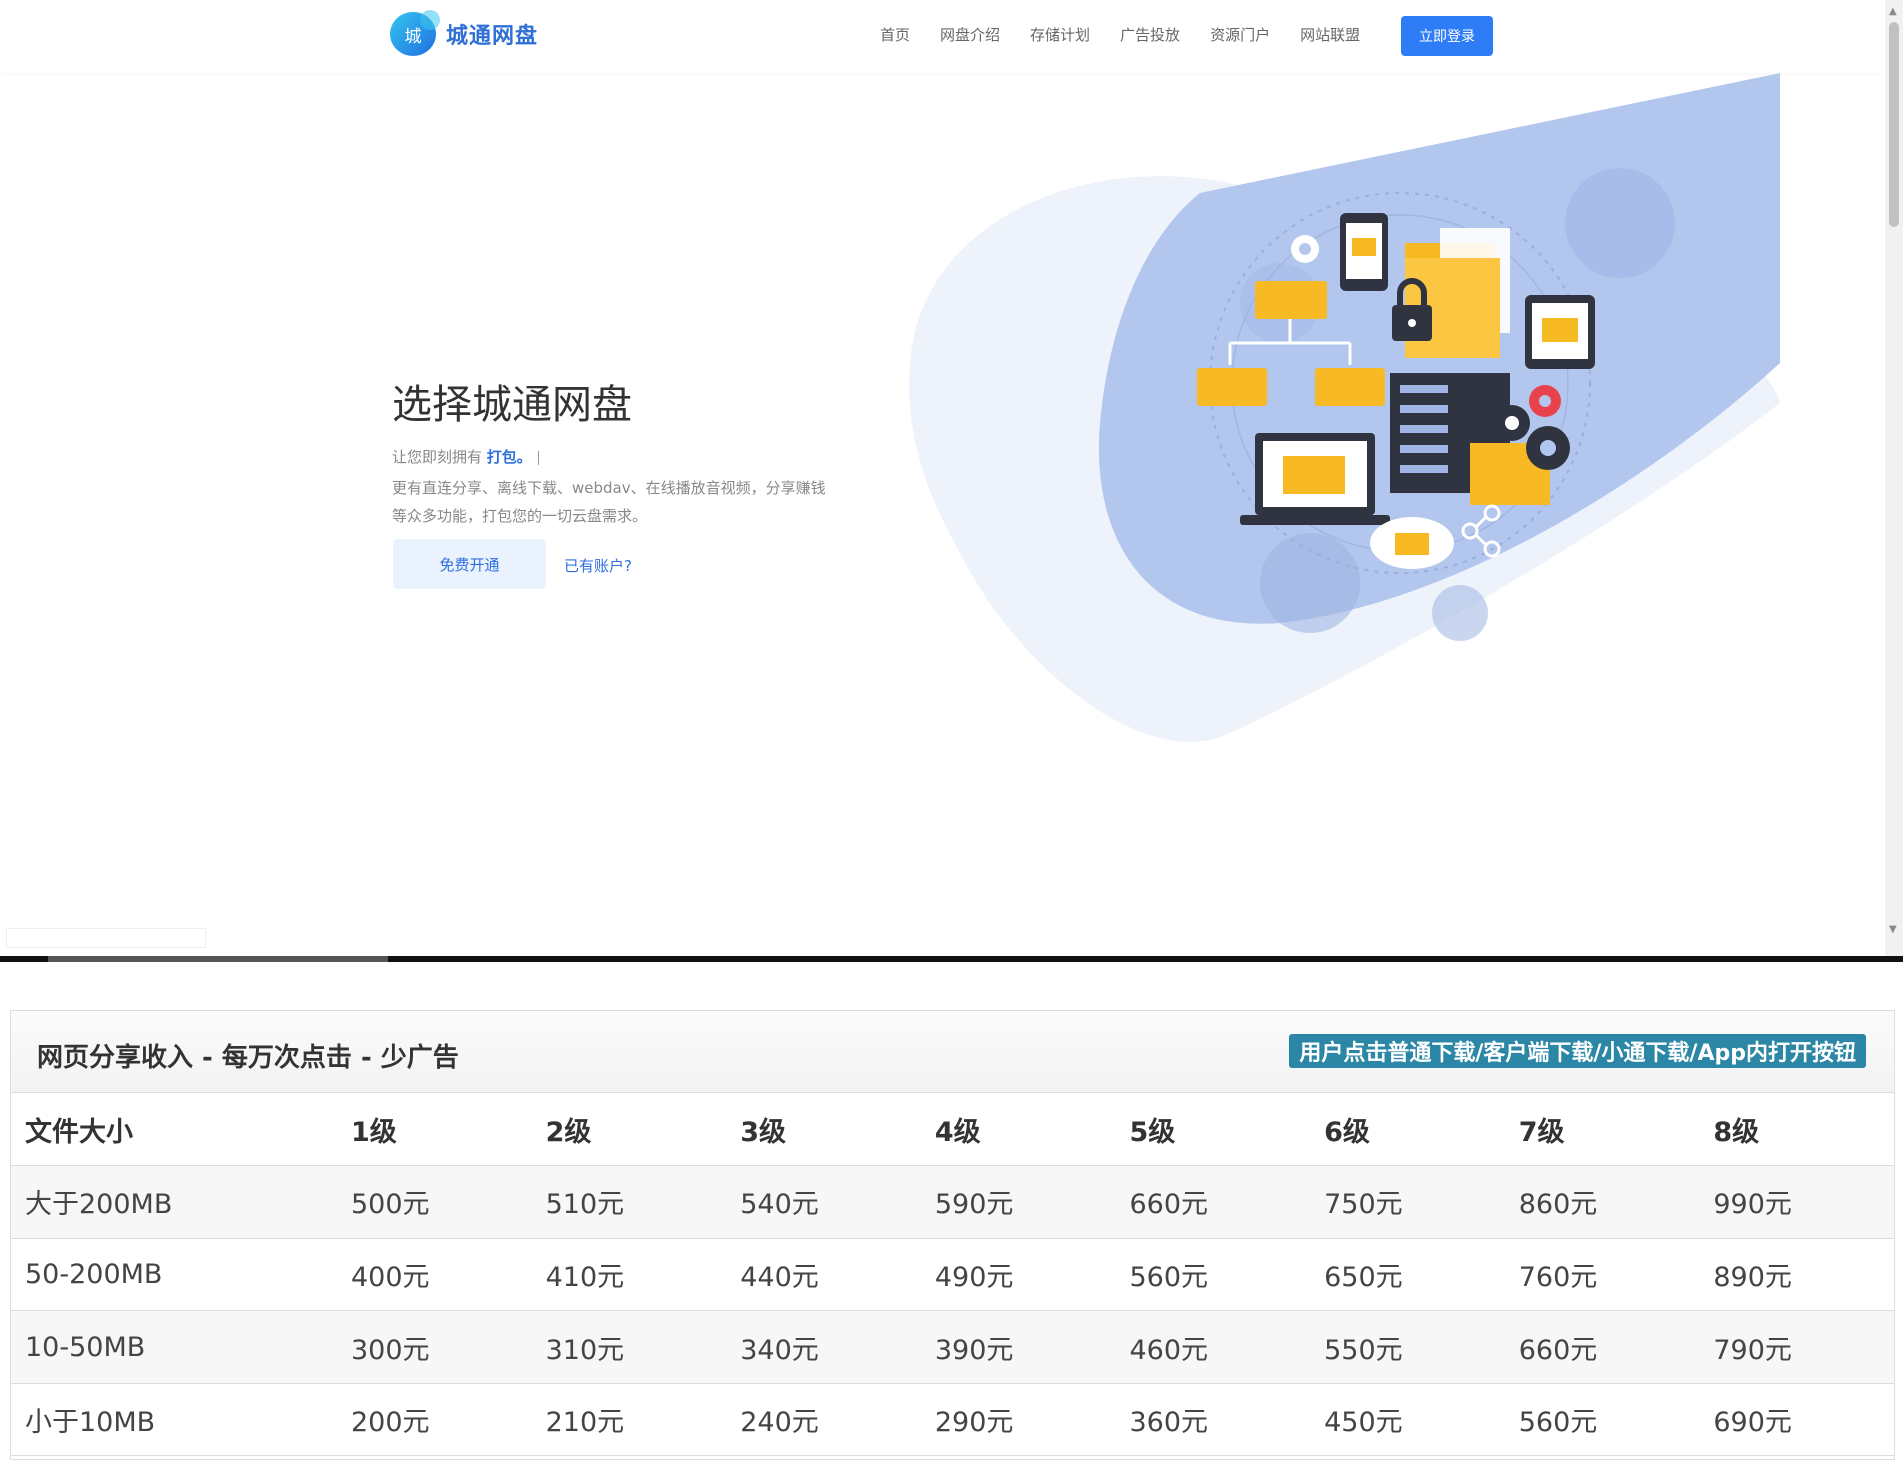  What do you see at coordinates (1407, 1420) in the screenshot?
I see `price-cell: 450元` at bounding box center [1407, 1420].